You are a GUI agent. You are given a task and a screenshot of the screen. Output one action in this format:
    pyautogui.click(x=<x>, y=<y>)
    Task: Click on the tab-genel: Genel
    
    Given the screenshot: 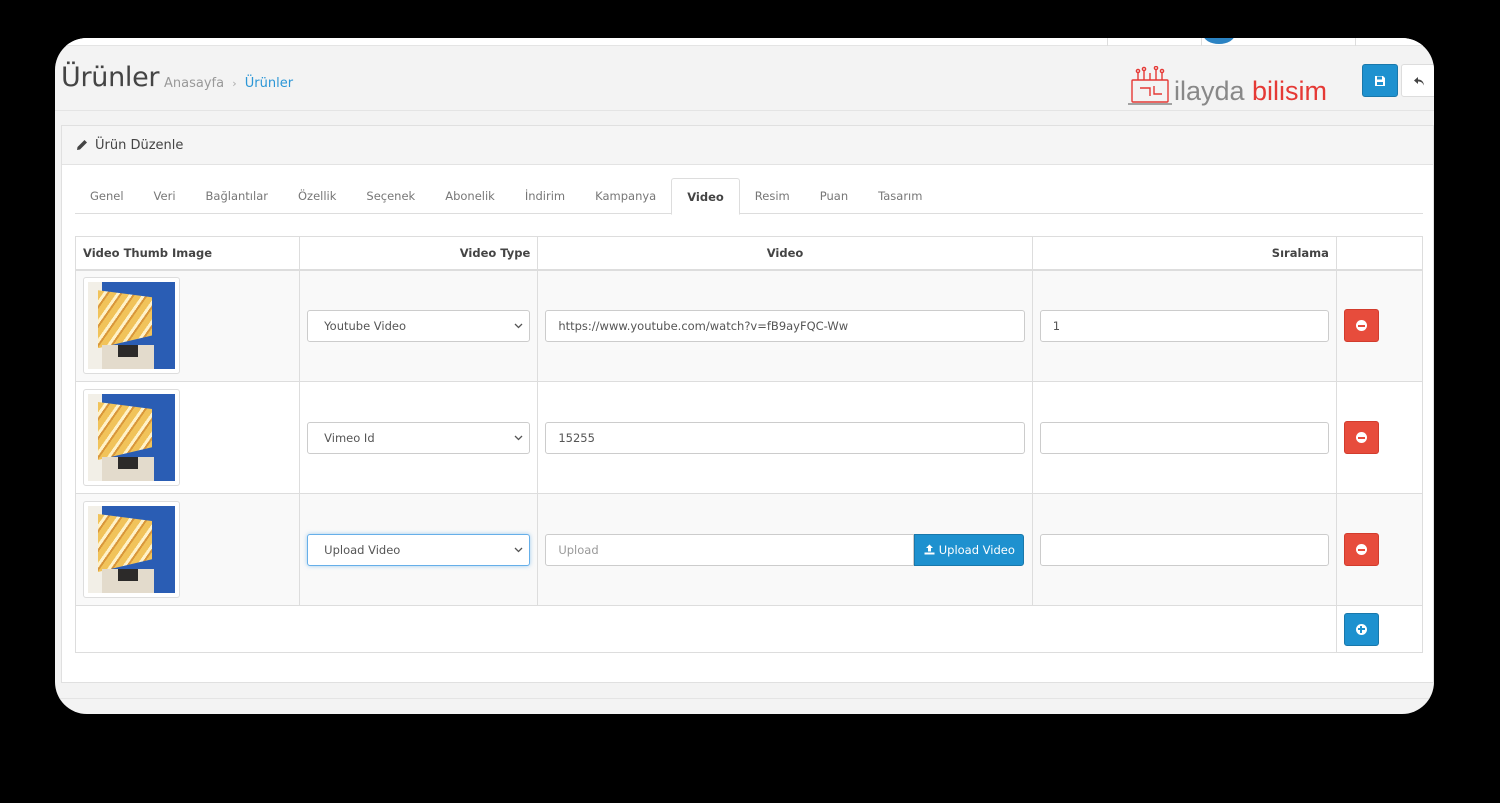 What is the action you would take?
    pyautogui.click(x=107, y=196)
    